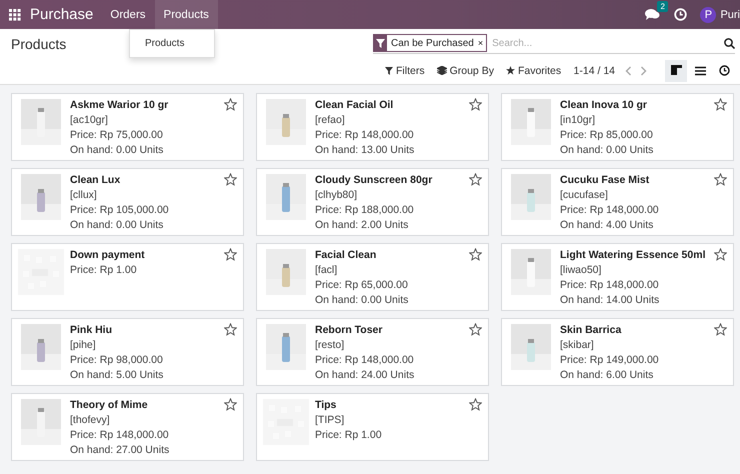 This screenshot has width=740, height=474. Describe the element at coordinates (127, 202) in the screenshot. I see `product-card: Clean Lux [cllux] Price: Rp 105,000.00 On hand: 0.00 Units` at that location.